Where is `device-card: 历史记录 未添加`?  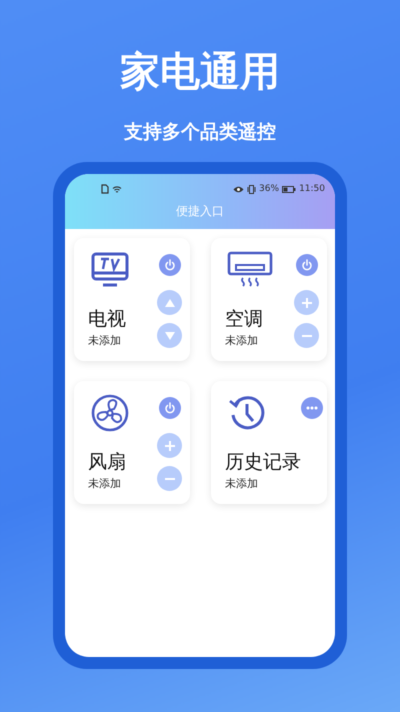 device-card: 历史记录 未添加 is located at coordinates (269, 442).